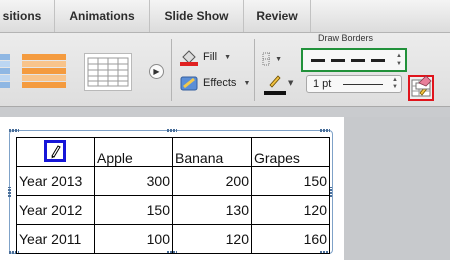 The width and height of the screenshot is (450, 260). I want to click on column-header: Apple, so click(133, 152).